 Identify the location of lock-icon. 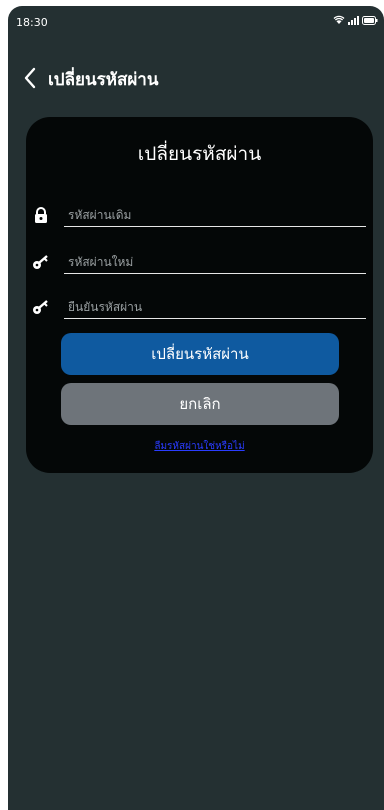
(41, 215).